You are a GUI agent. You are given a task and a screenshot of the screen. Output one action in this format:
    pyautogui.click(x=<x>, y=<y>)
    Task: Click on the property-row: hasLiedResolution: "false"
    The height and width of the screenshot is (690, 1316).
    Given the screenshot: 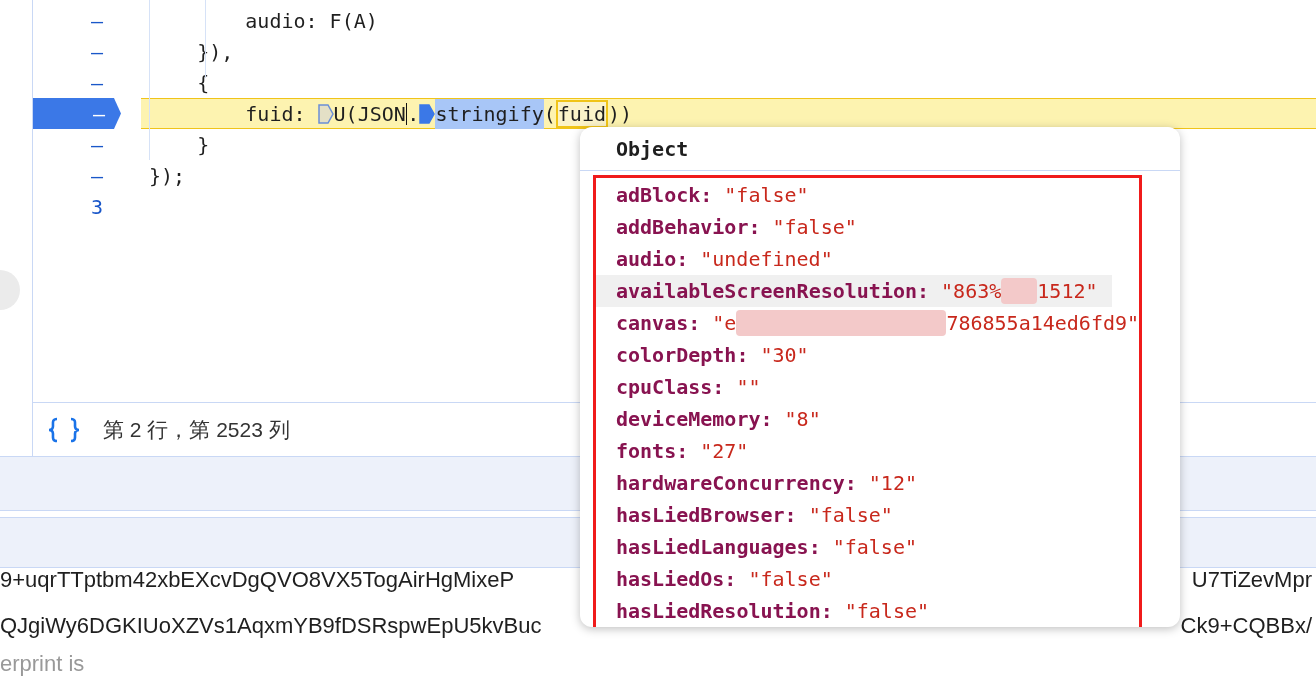 What is the action you would take?
    pyautogui.click(x=770, y=611)
    